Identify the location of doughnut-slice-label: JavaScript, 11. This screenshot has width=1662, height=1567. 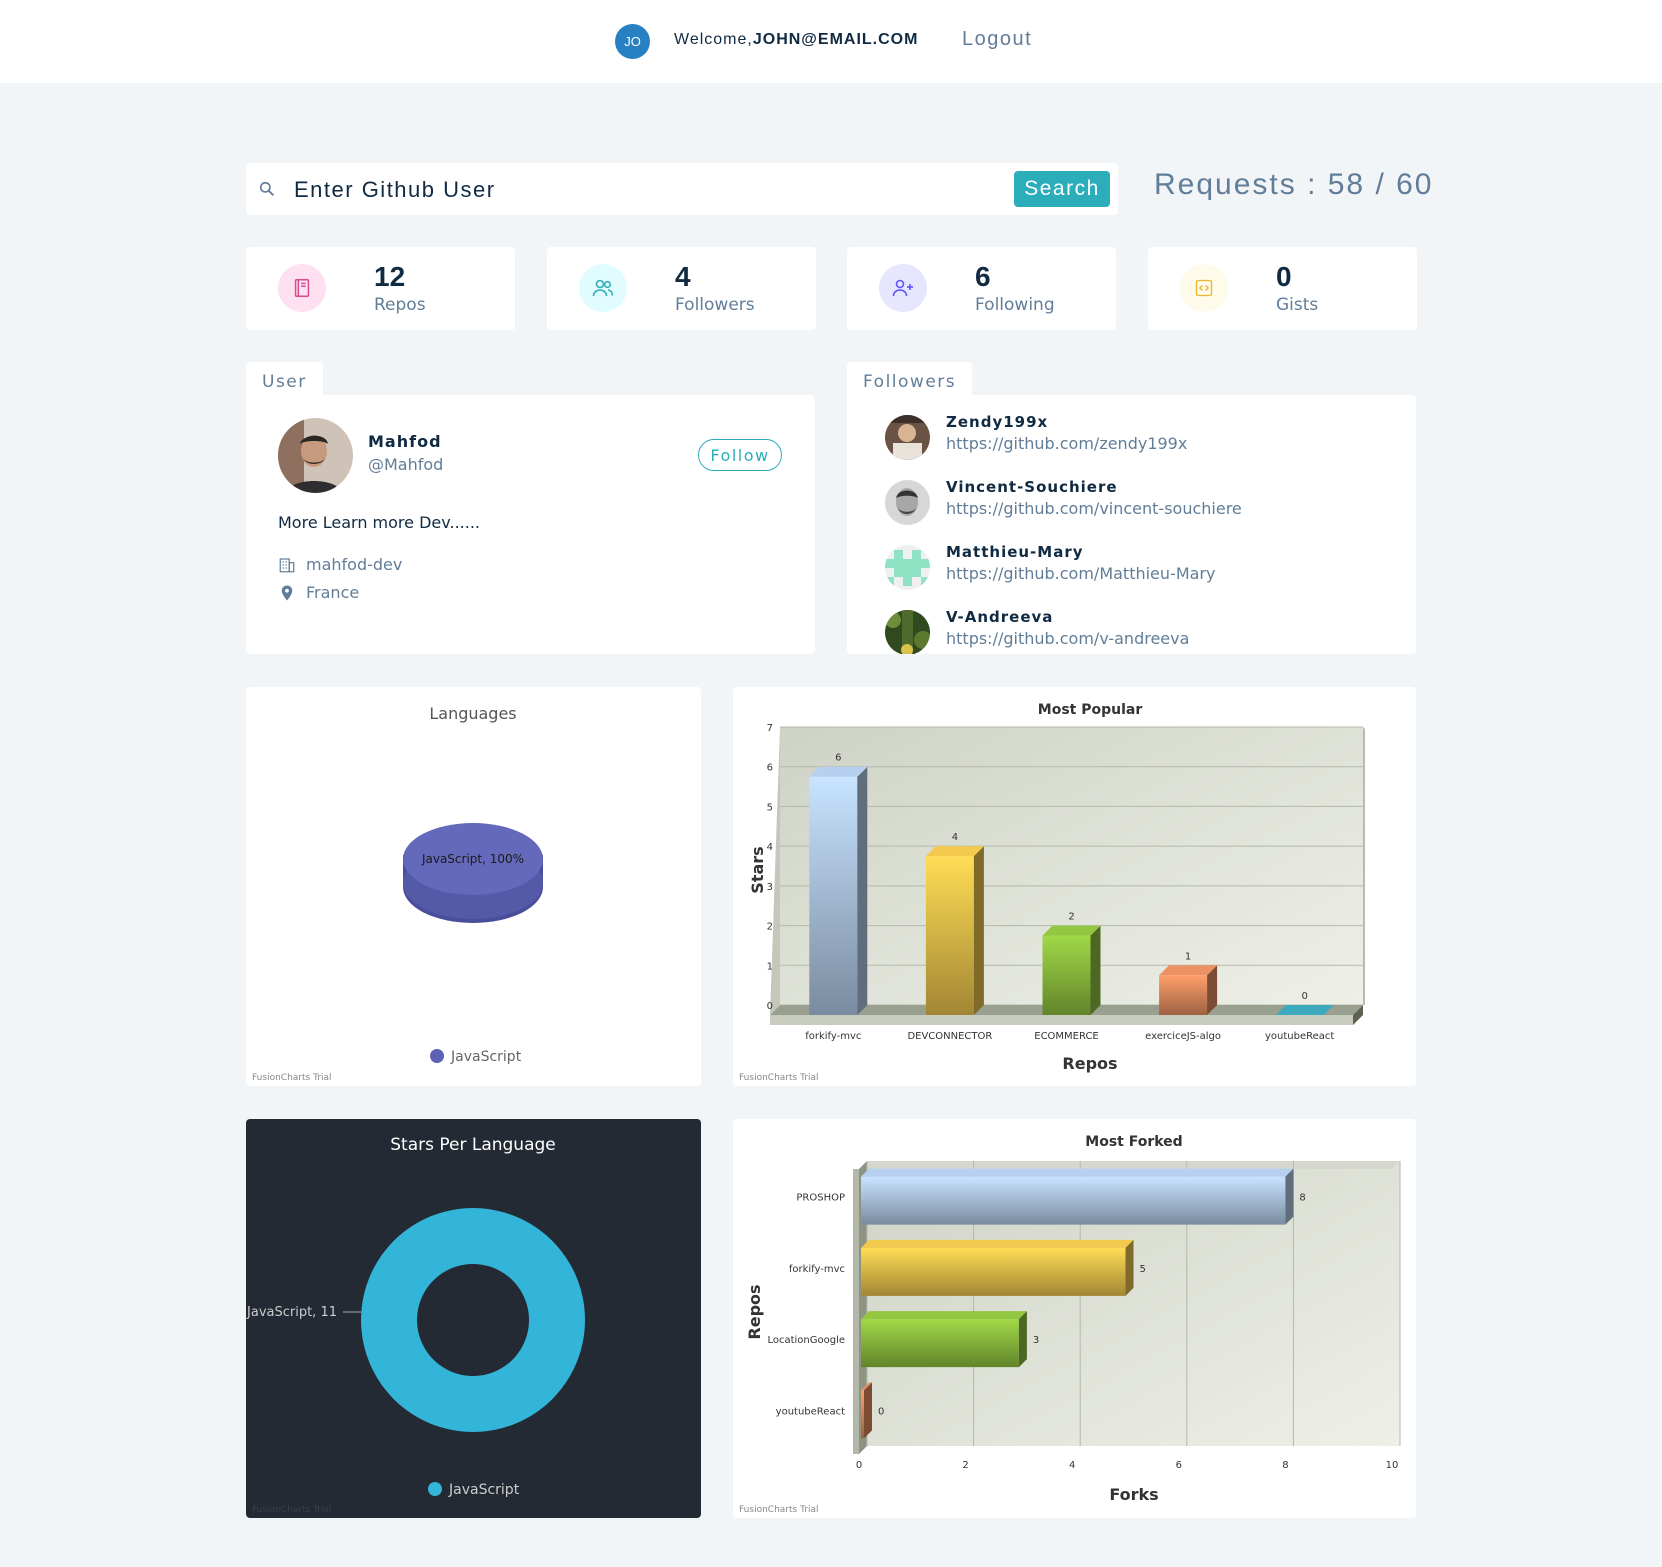
(291, 1312).